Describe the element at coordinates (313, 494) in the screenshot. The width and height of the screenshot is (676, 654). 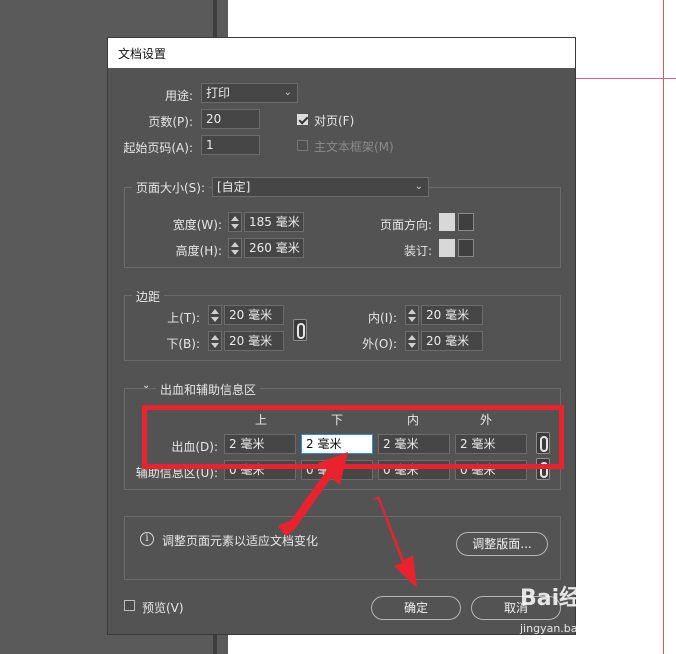
I see `arrow-to-bleed-field` at that location.